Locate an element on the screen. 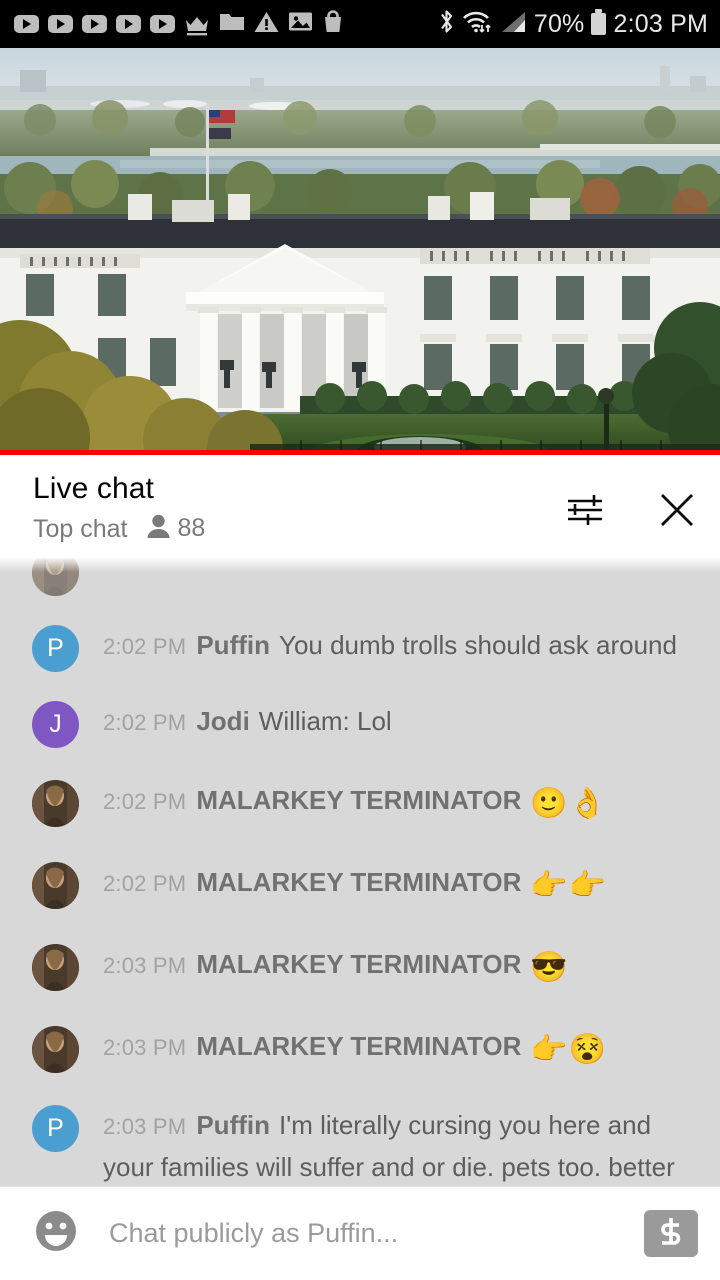 Image resolution: width=720 pixels, height=1280 pixels. chat-message-body: 2:02 PM MALARKEY TERMINATOR 👉👉 is located at coordinates (399, 882).